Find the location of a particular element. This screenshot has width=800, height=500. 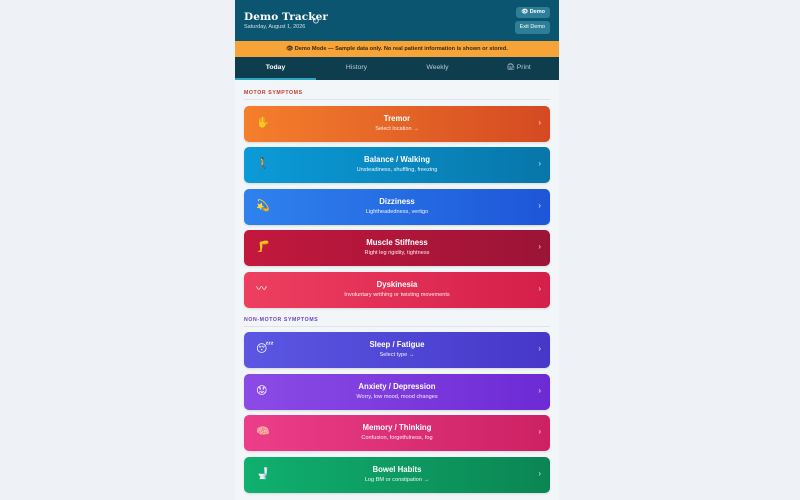

symptom-name: Tremor is located at coordinates (397, 118).